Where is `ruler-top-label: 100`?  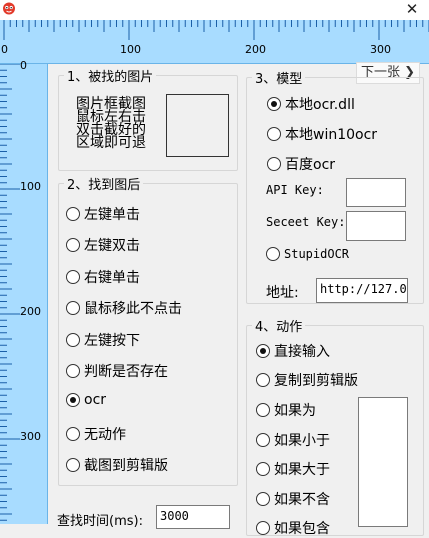 ruler-top-label: 100 is located at coordinates (130, 49).